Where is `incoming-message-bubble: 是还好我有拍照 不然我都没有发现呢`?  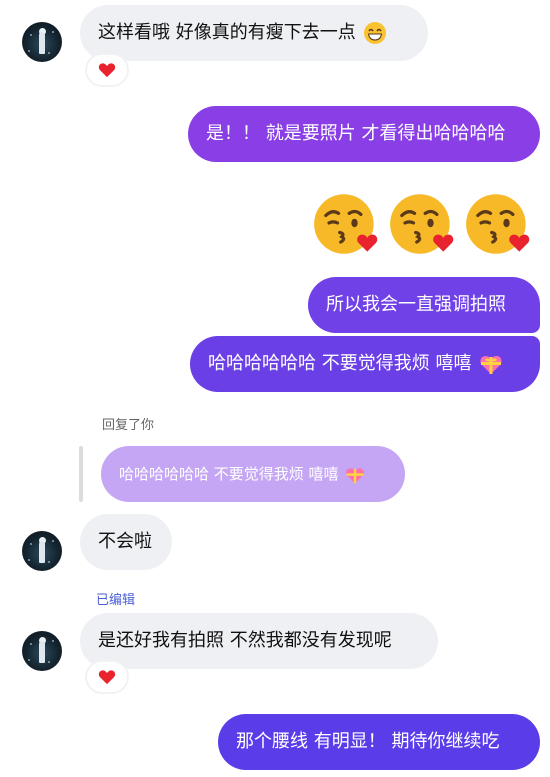 incoming-message-bubble: 是还好我有拍照 不然我都没有发现呢 is located at coordinates (259, 641).